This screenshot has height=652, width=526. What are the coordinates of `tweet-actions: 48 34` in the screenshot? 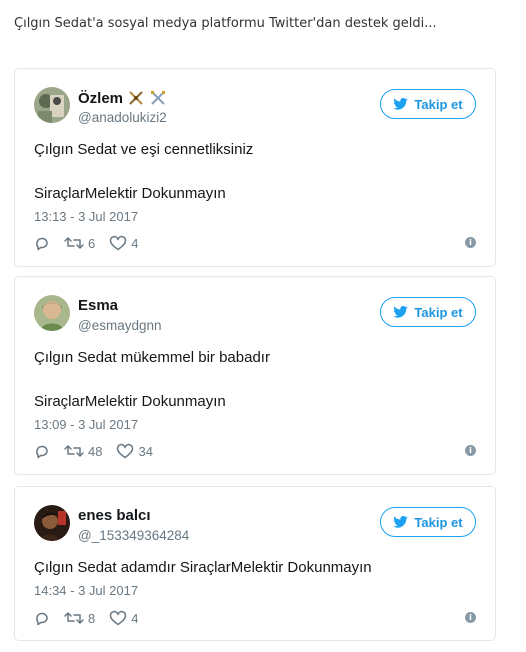 It's located at (100, 451).